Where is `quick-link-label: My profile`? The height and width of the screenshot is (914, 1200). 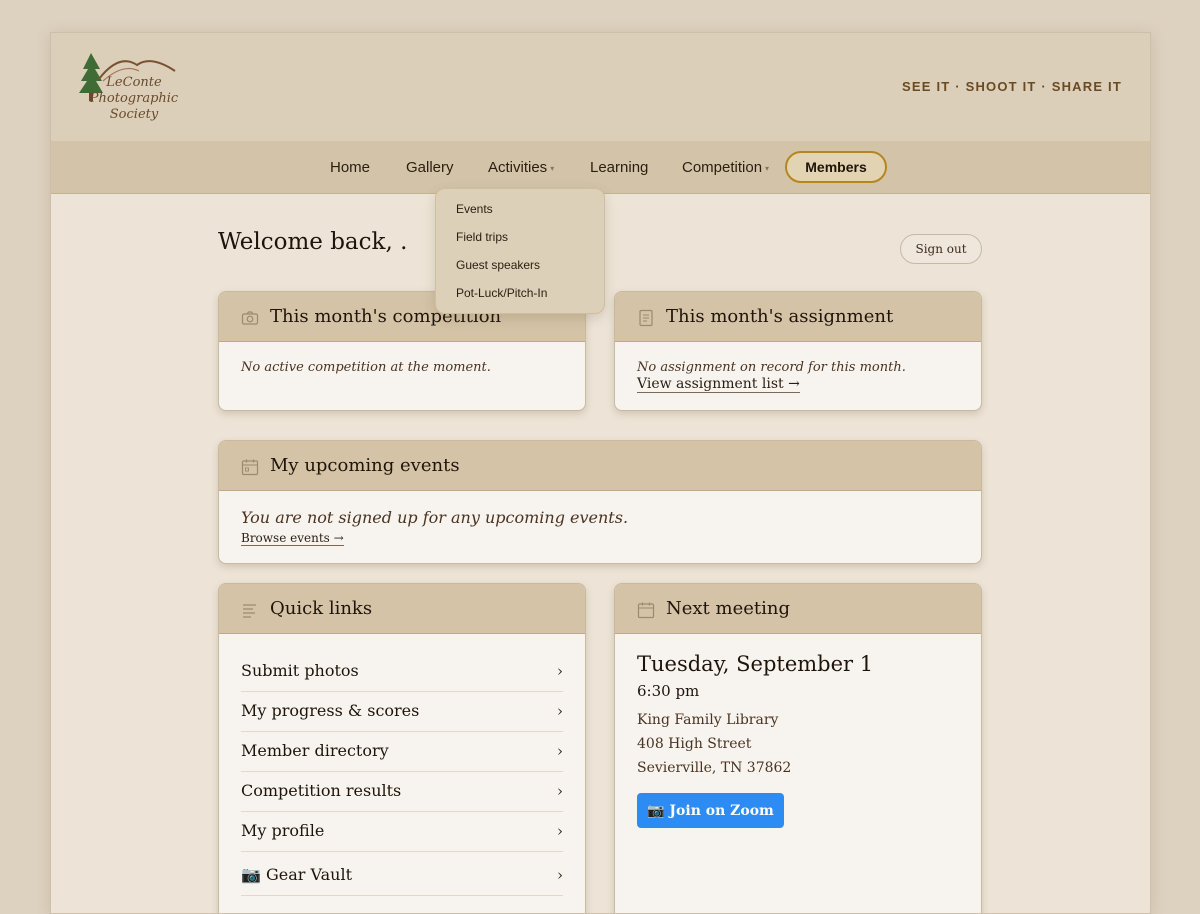
quick-link-label: My profile is located at coordinates (283, 830).